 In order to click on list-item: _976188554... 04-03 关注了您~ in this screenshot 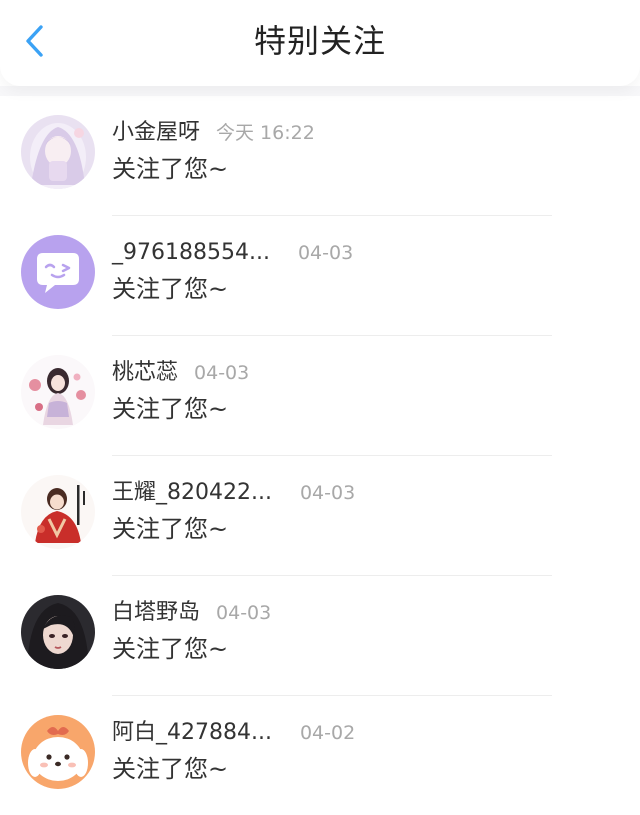, I will do `click(320, 276)`.